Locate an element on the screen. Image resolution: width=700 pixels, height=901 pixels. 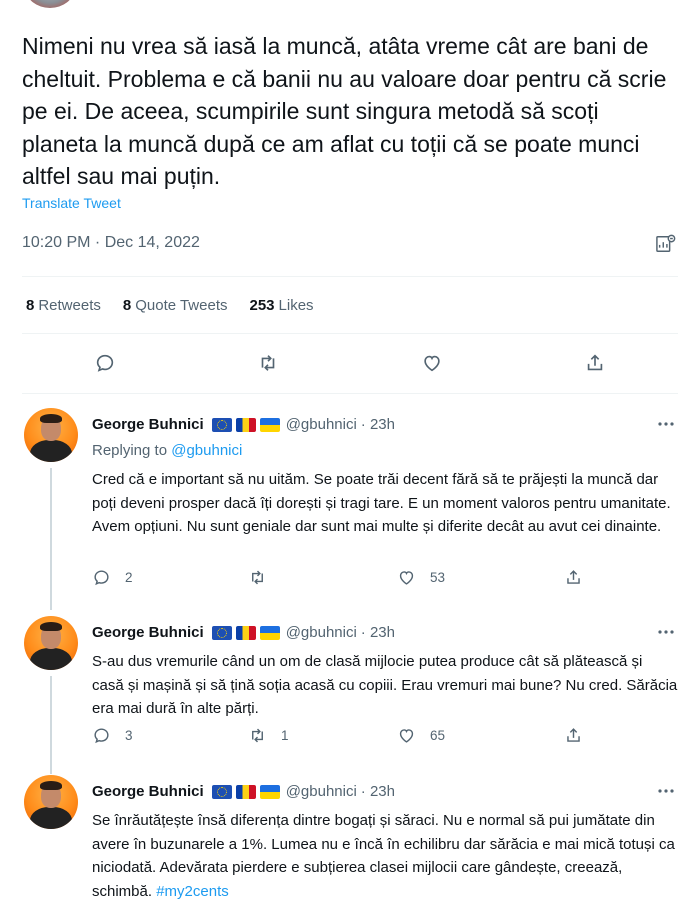
reply-button: 3 is located at coordinates (112, 735).